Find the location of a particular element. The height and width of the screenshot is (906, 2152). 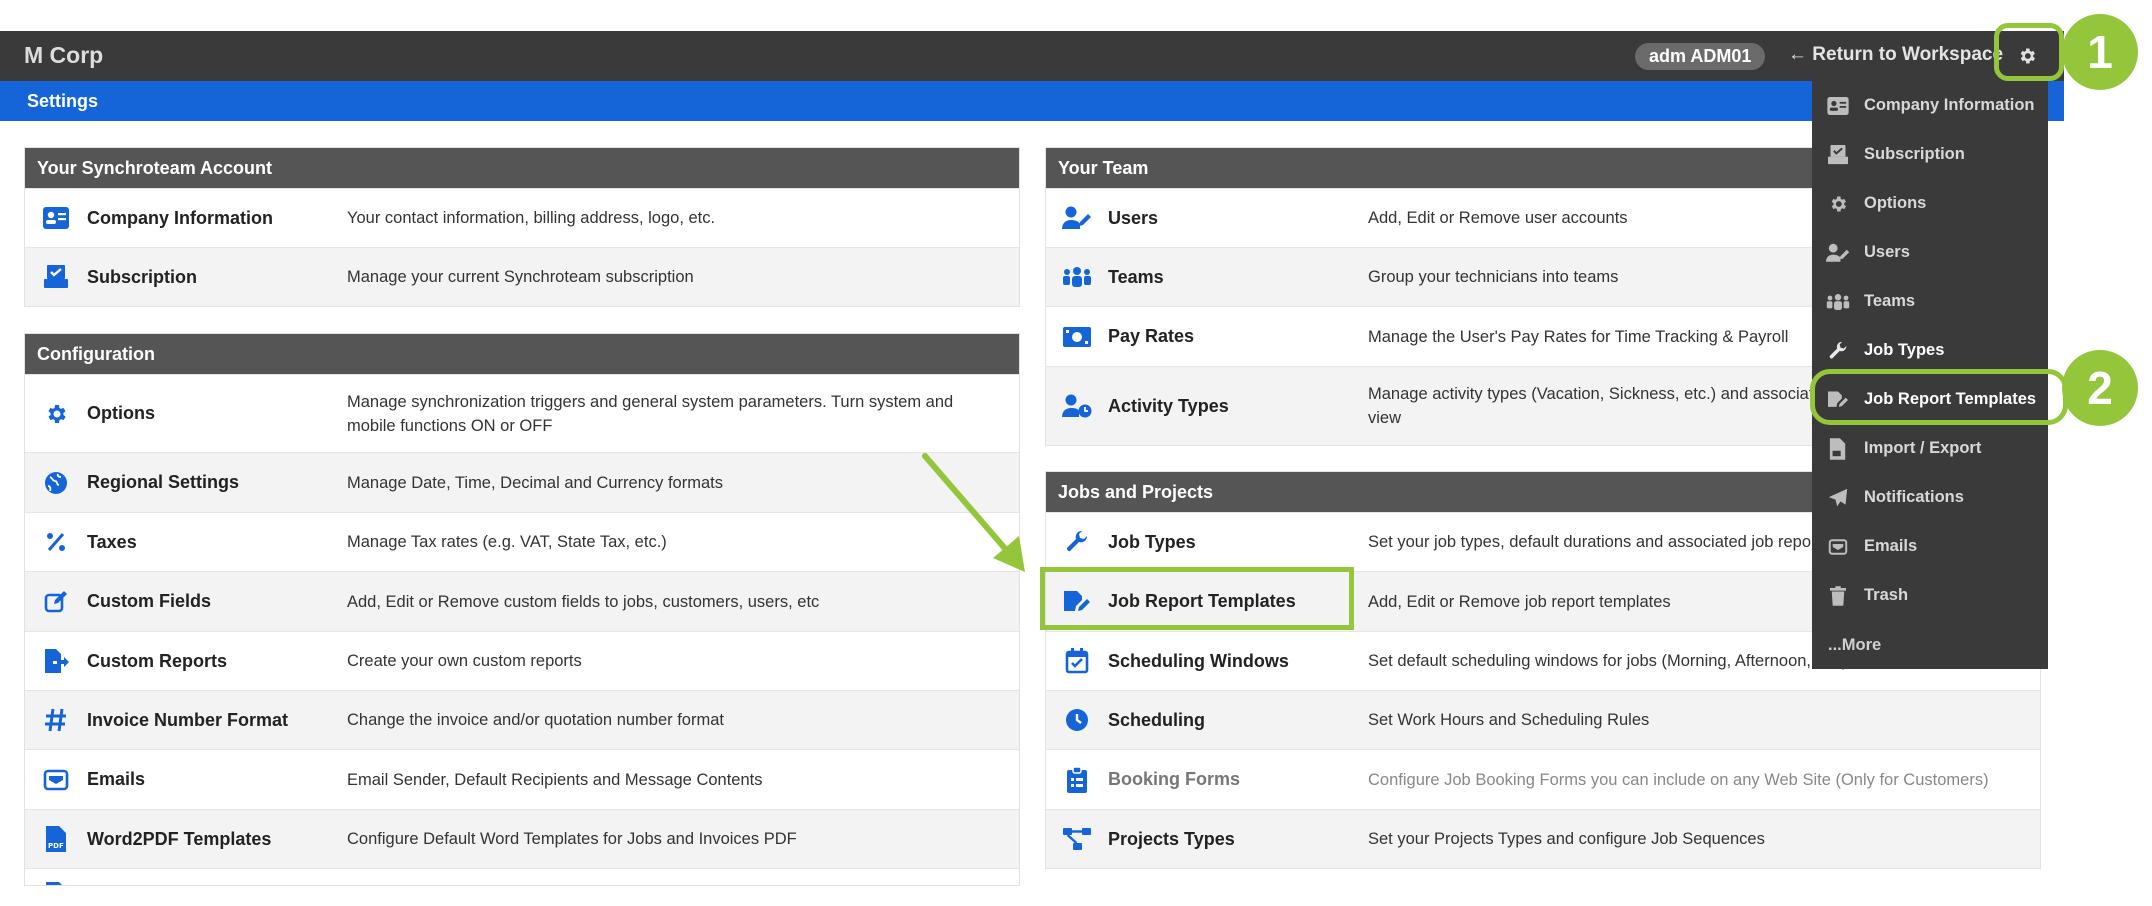

menu-item-label: Trash is located at coordinates (1886, 595).